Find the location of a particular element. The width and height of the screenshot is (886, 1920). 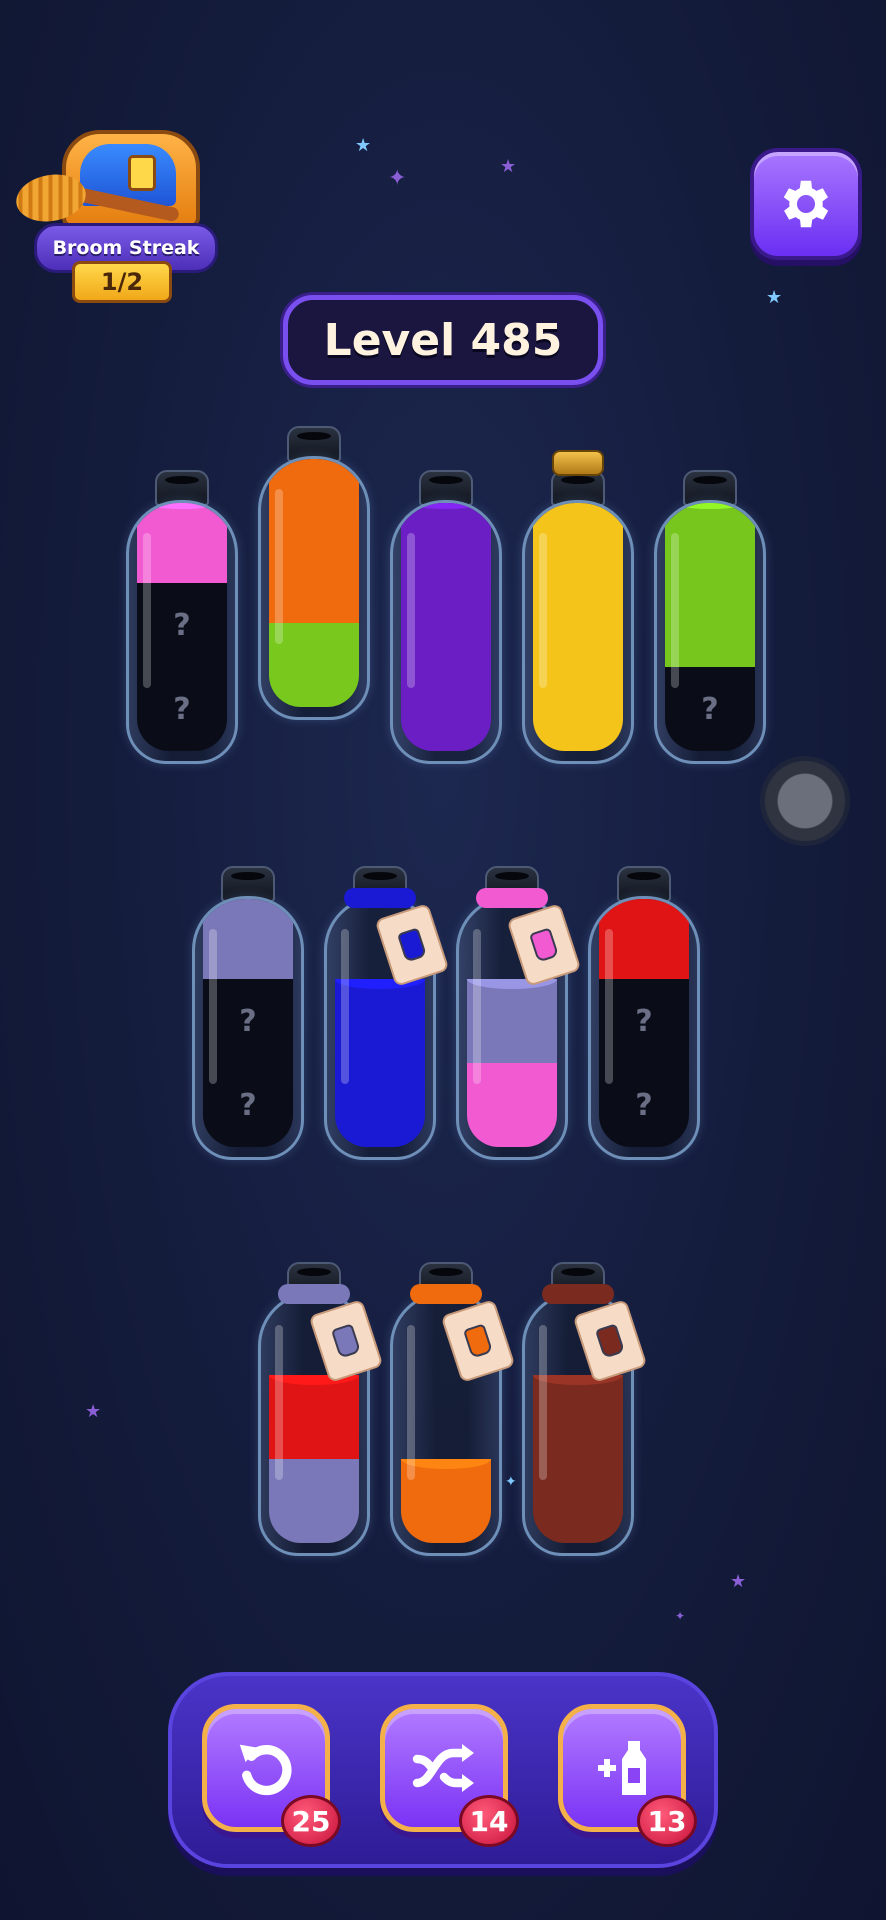

settings-button is located at coordinates (806, 204).